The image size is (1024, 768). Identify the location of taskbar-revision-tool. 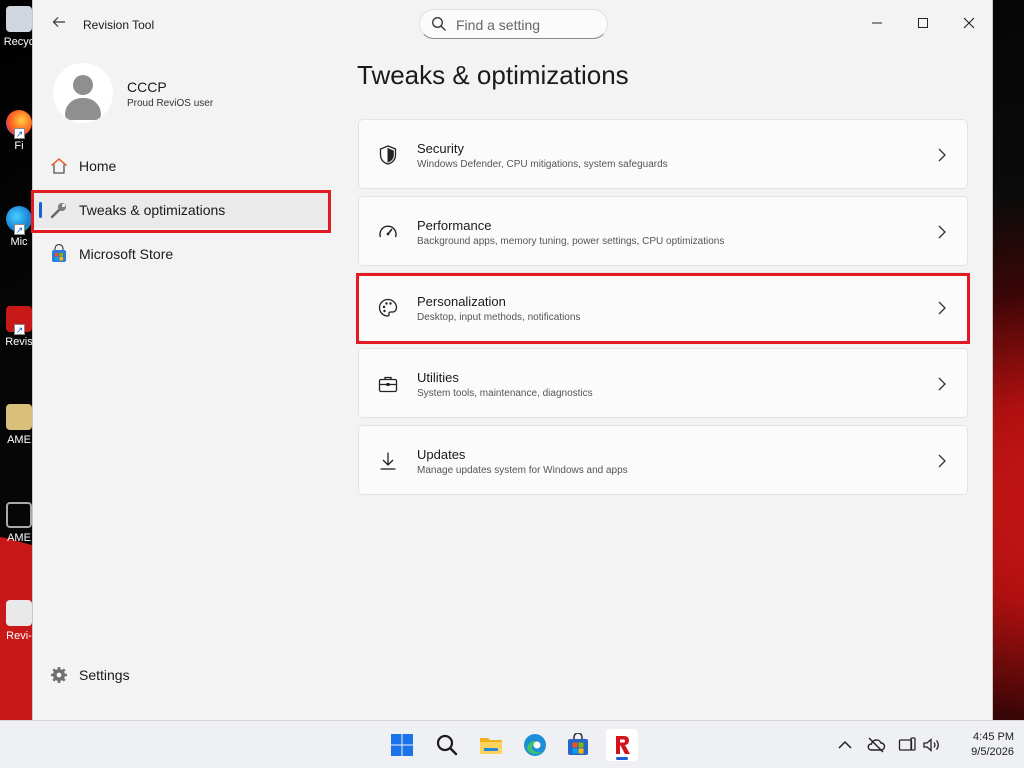
(622, 745).